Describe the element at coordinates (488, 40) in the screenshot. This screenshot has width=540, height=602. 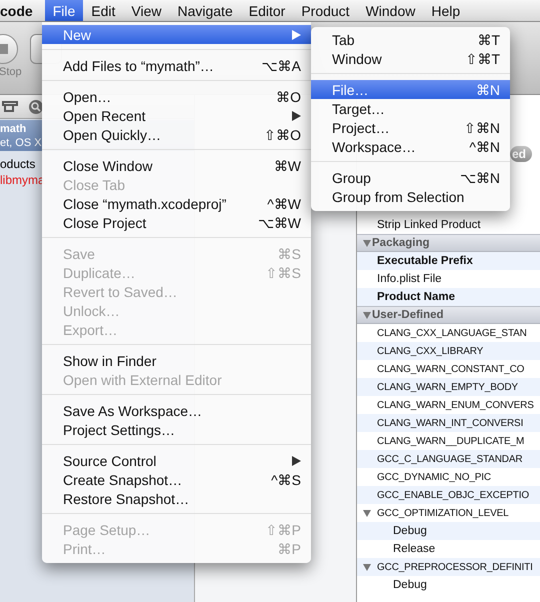
I see `keyboard-shortcut: ⌘T` at that location.